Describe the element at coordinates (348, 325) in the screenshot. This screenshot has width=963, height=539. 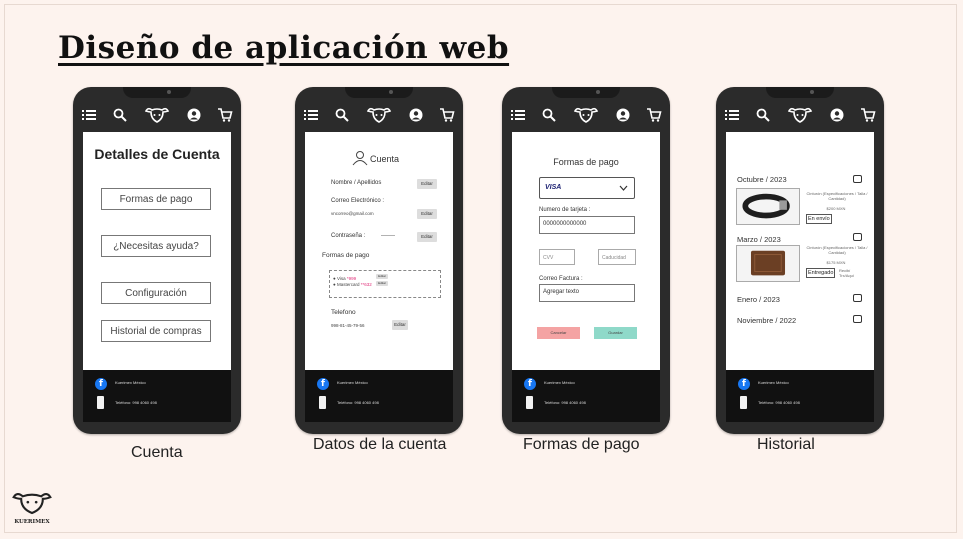
I see `phone-value: 998-81-45-79-56` at that location.